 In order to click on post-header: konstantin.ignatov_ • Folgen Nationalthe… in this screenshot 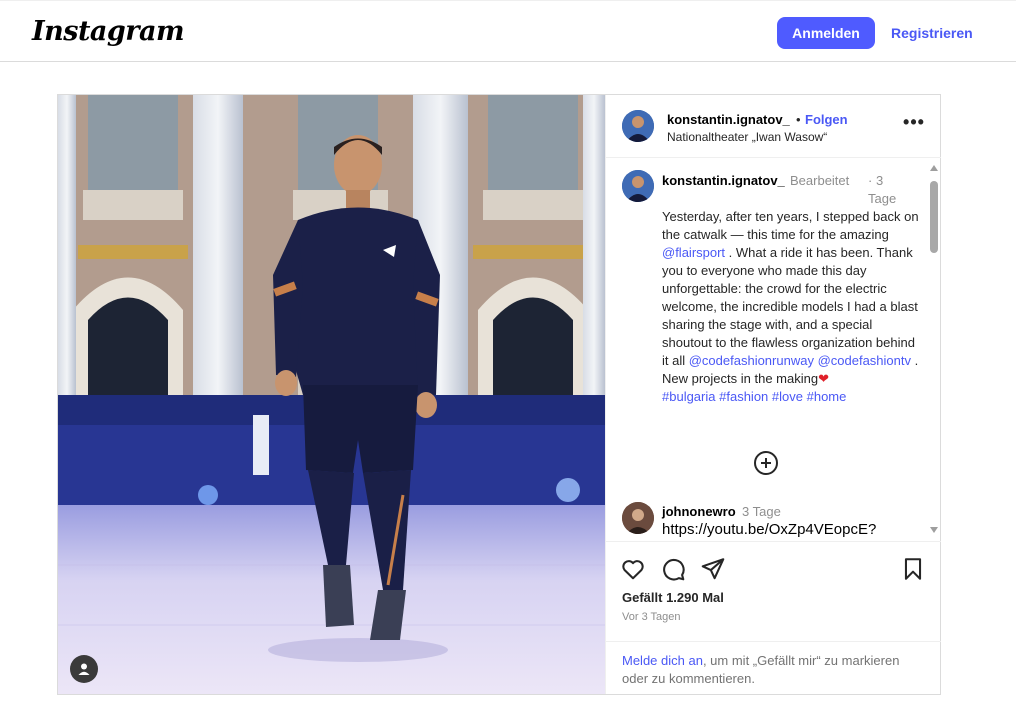, I will do `click(773, 126)`.